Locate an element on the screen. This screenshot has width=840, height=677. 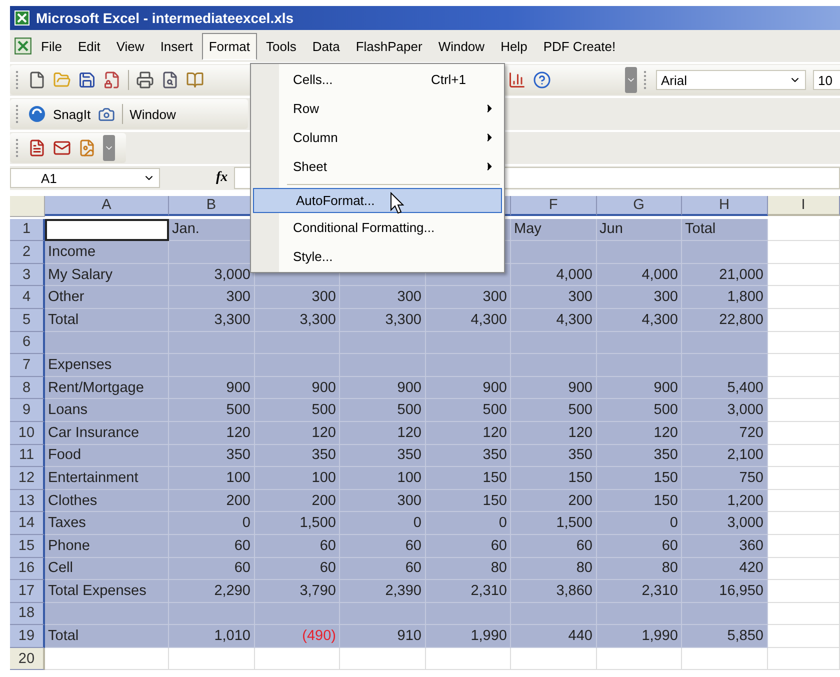
printer-icon is located at coordinates (145, 80).